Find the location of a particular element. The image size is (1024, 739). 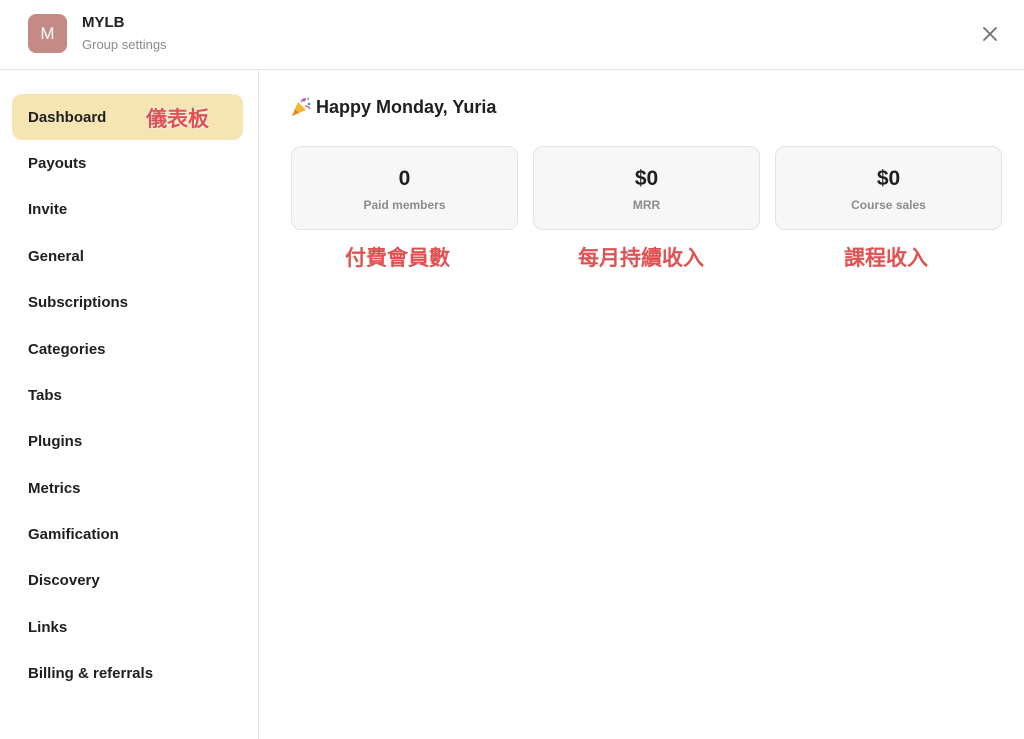

sidebar-item-label: Invite is located at coordinates (48, 209).